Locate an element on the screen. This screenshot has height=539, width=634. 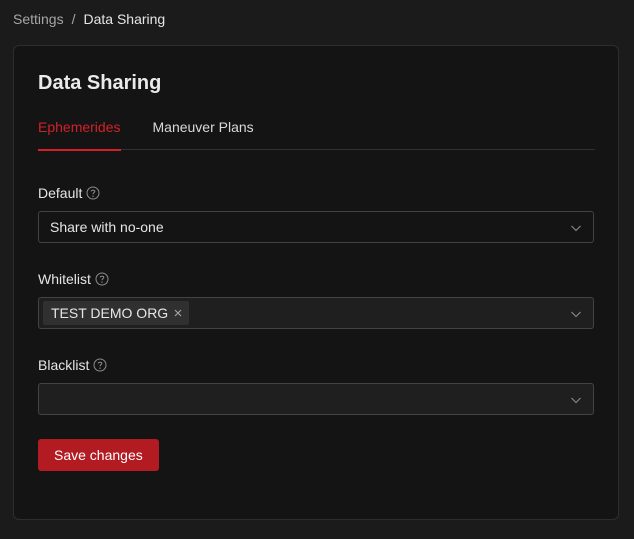
default-field-label: Default is located at coordinates (69, 193).